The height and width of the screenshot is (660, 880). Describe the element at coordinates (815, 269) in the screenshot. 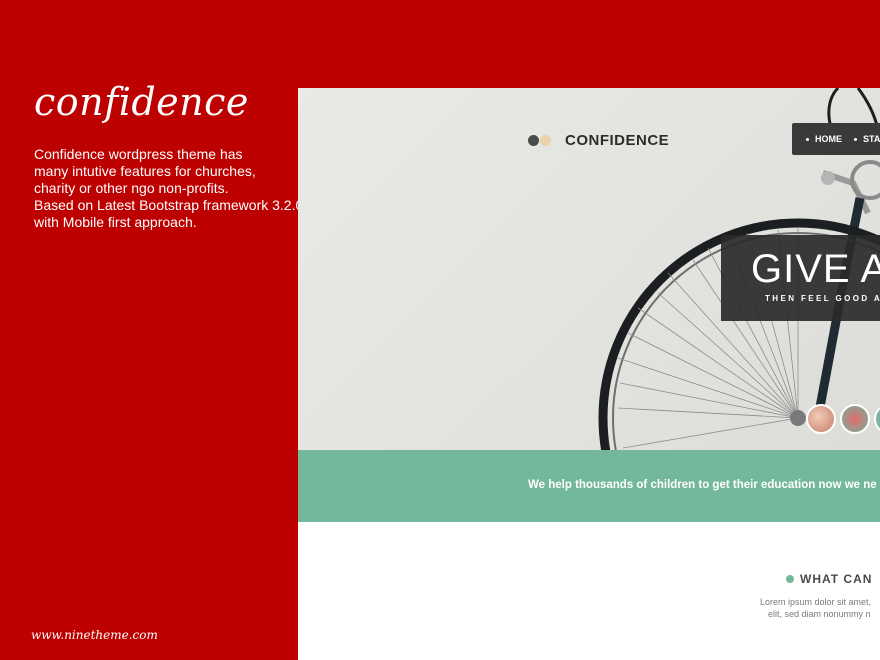

I see `slide-heading: GIVE A` at that location.